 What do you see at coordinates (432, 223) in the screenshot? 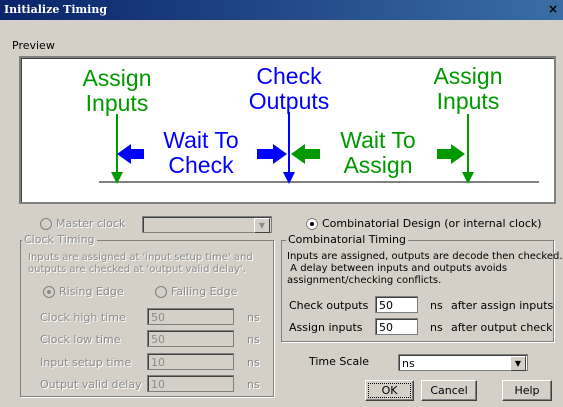
I see `combinatorial-label: Combinatorial Design (or internal clock)` at bounding box center [432, 223].